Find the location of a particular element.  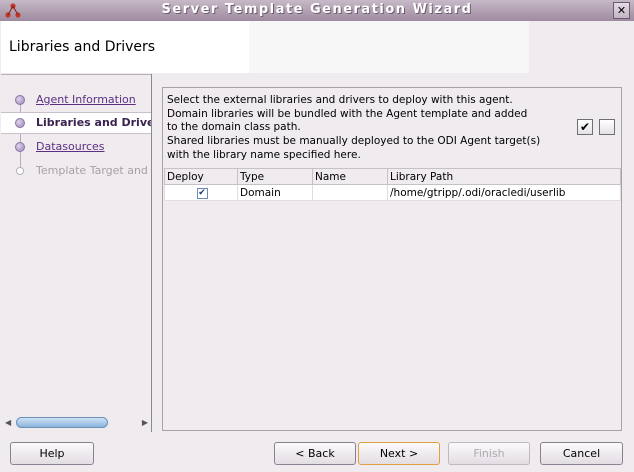

finish-button: Finish is located at coordinates (489, 453).